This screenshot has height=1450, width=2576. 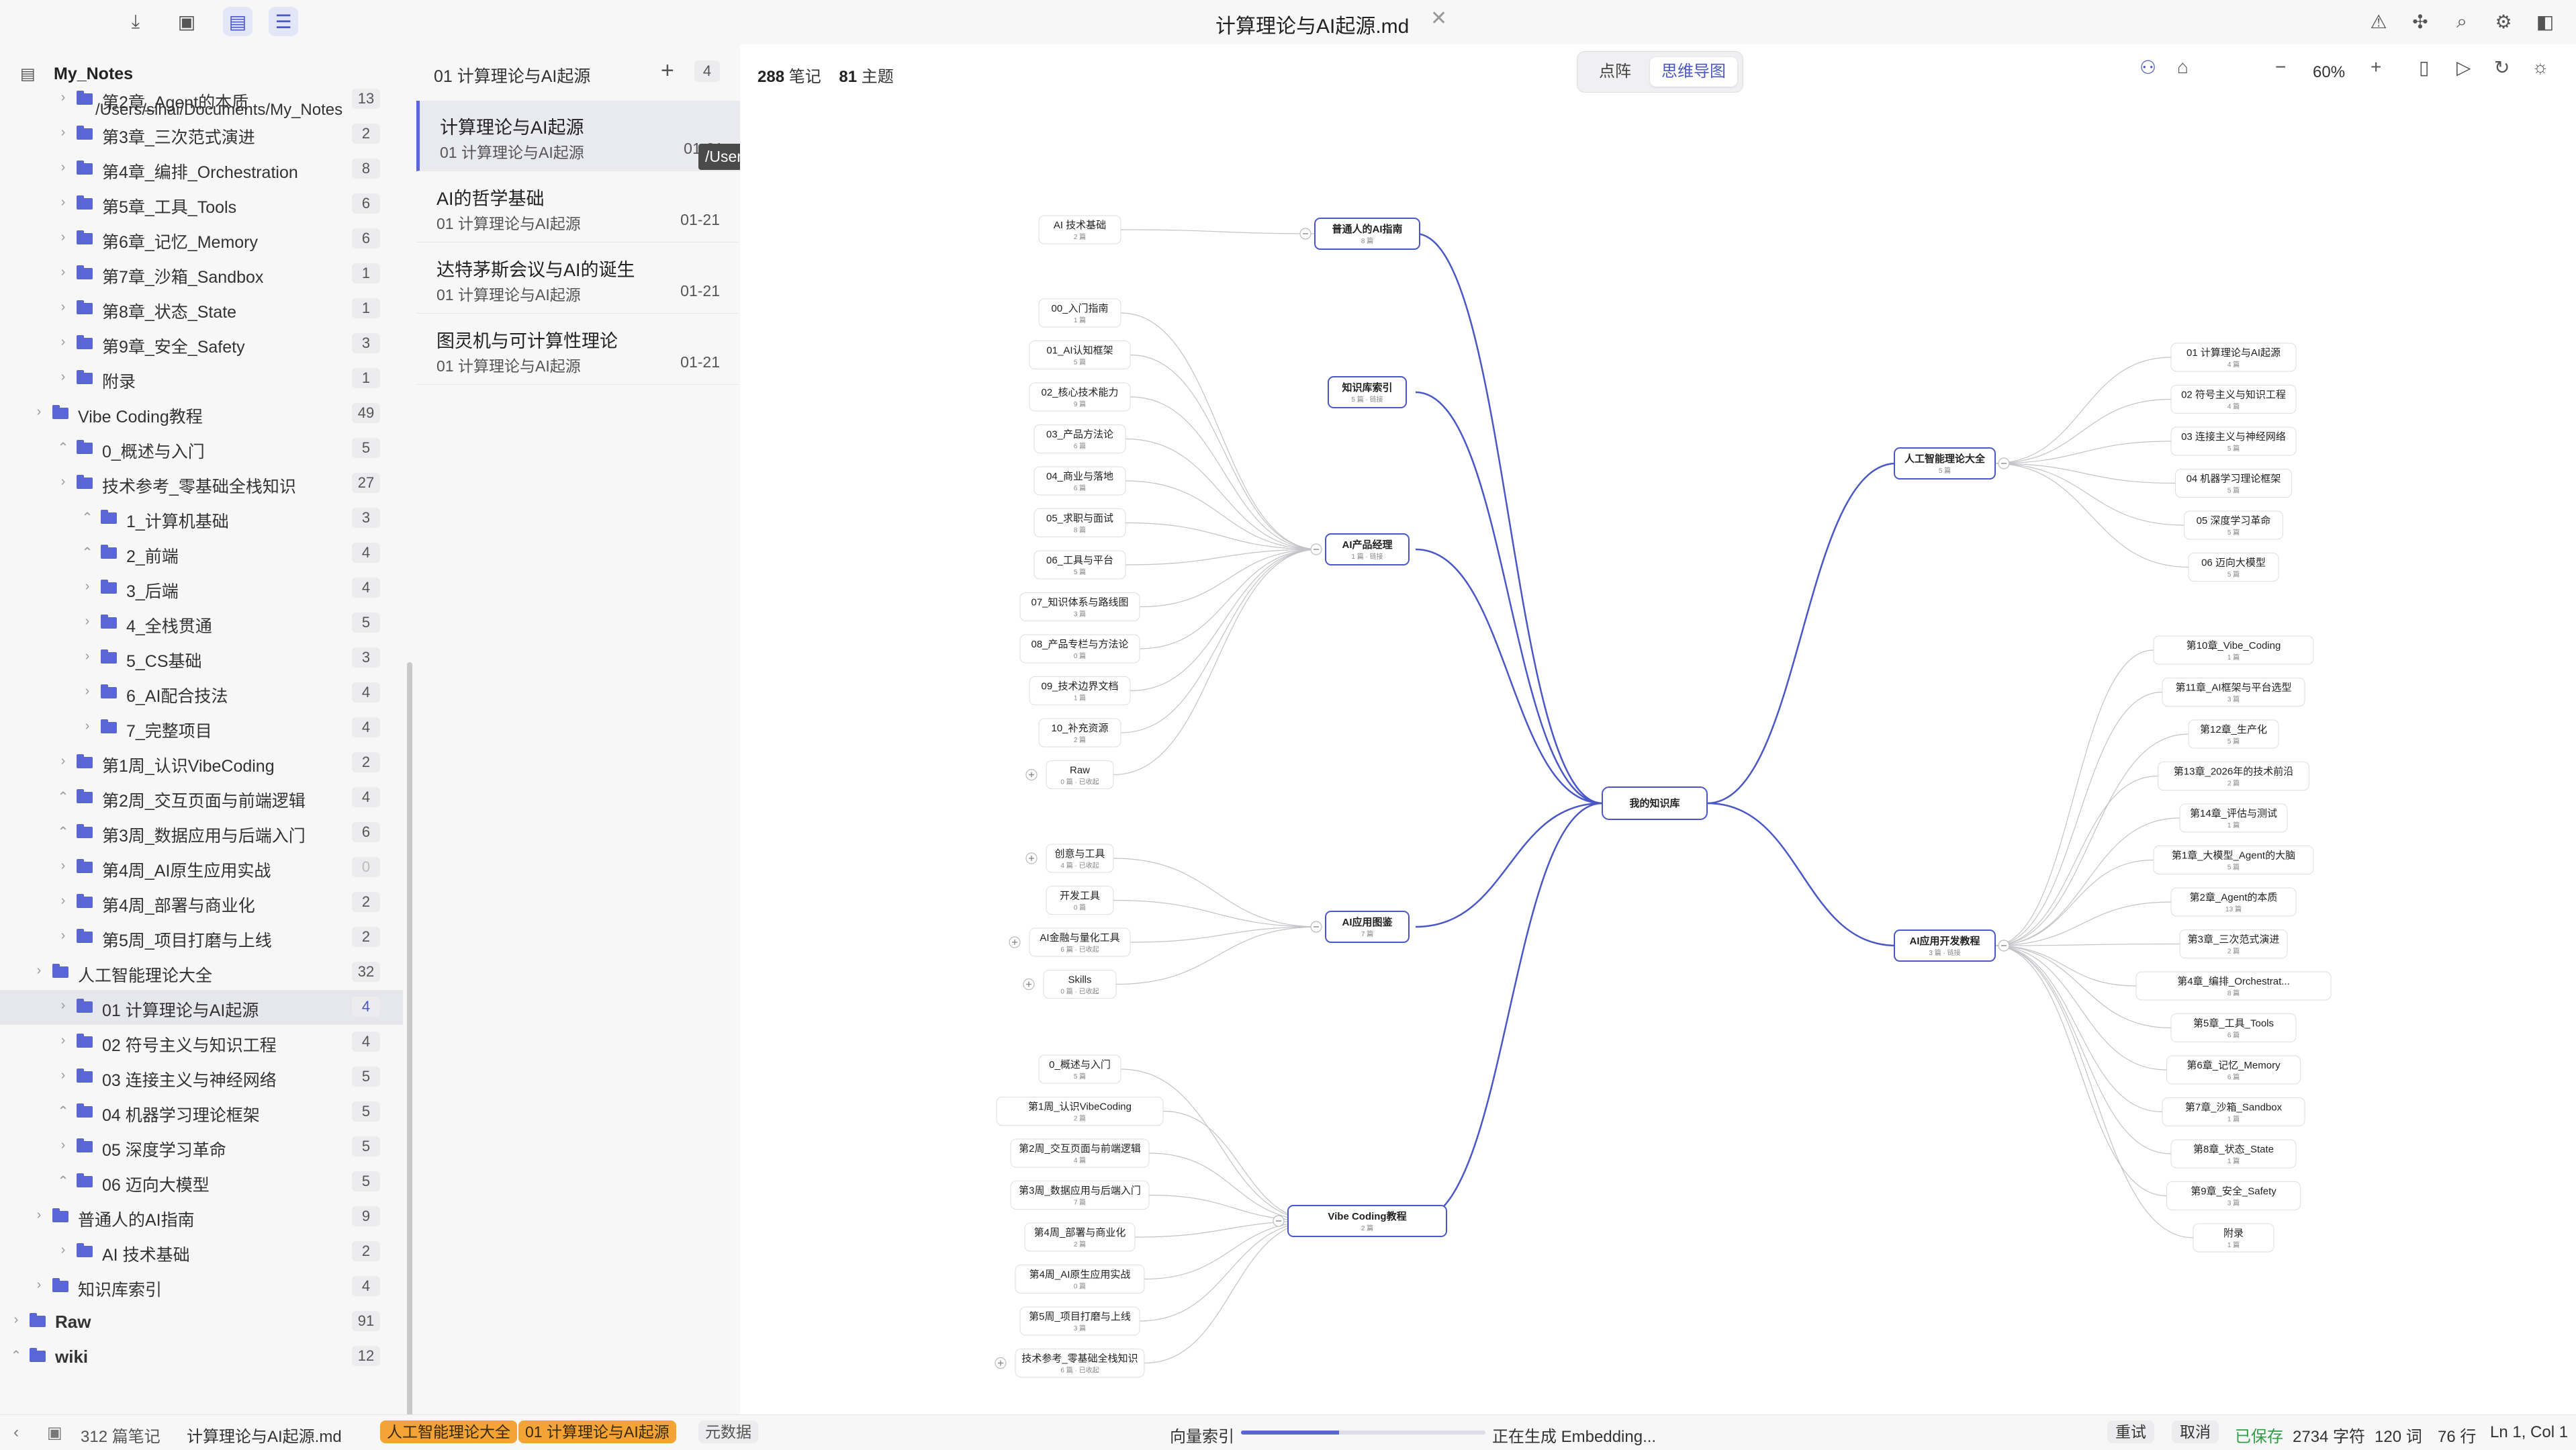 What do you see at coordinates (2233, 1195) in the screenshot?
I see `mindmap-leaf-node: 第9章_安全_Safety 3 篇` at bounding box center [2233, 1195].